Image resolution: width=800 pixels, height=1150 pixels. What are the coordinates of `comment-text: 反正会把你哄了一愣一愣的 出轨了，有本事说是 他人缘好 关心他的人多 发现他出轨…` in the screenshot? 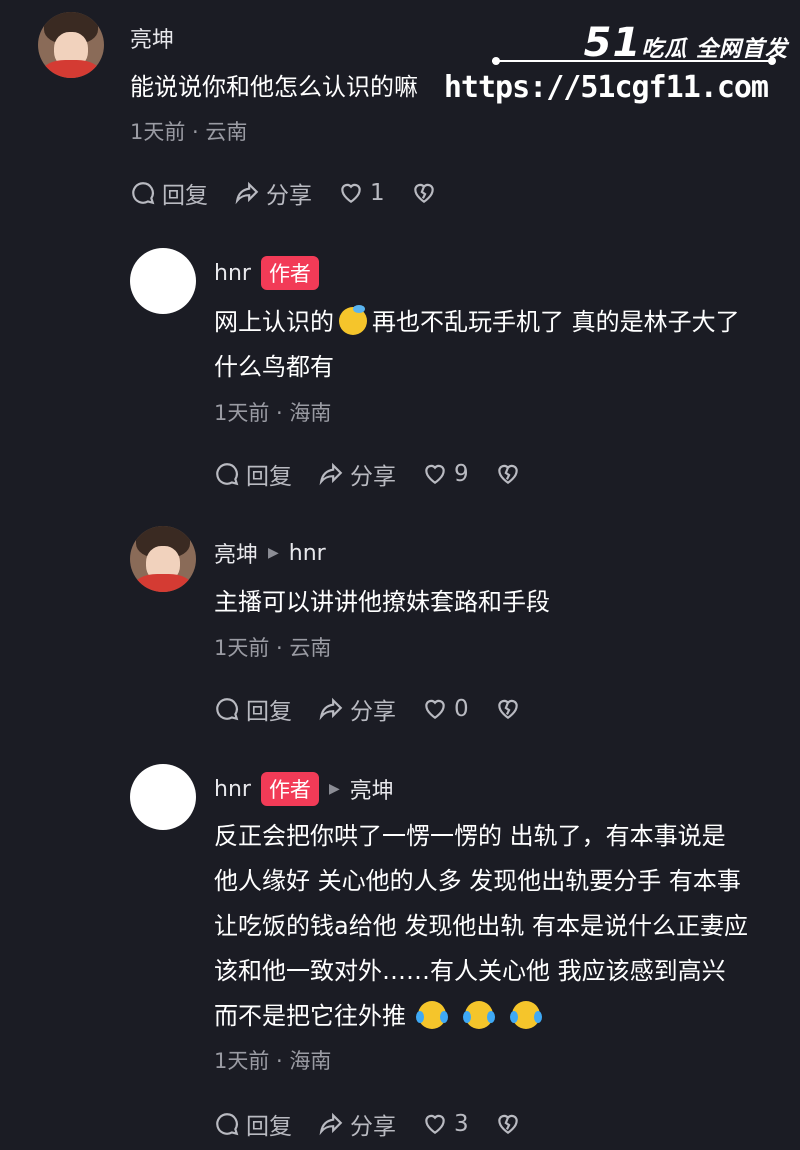 It's located at (481, 926).